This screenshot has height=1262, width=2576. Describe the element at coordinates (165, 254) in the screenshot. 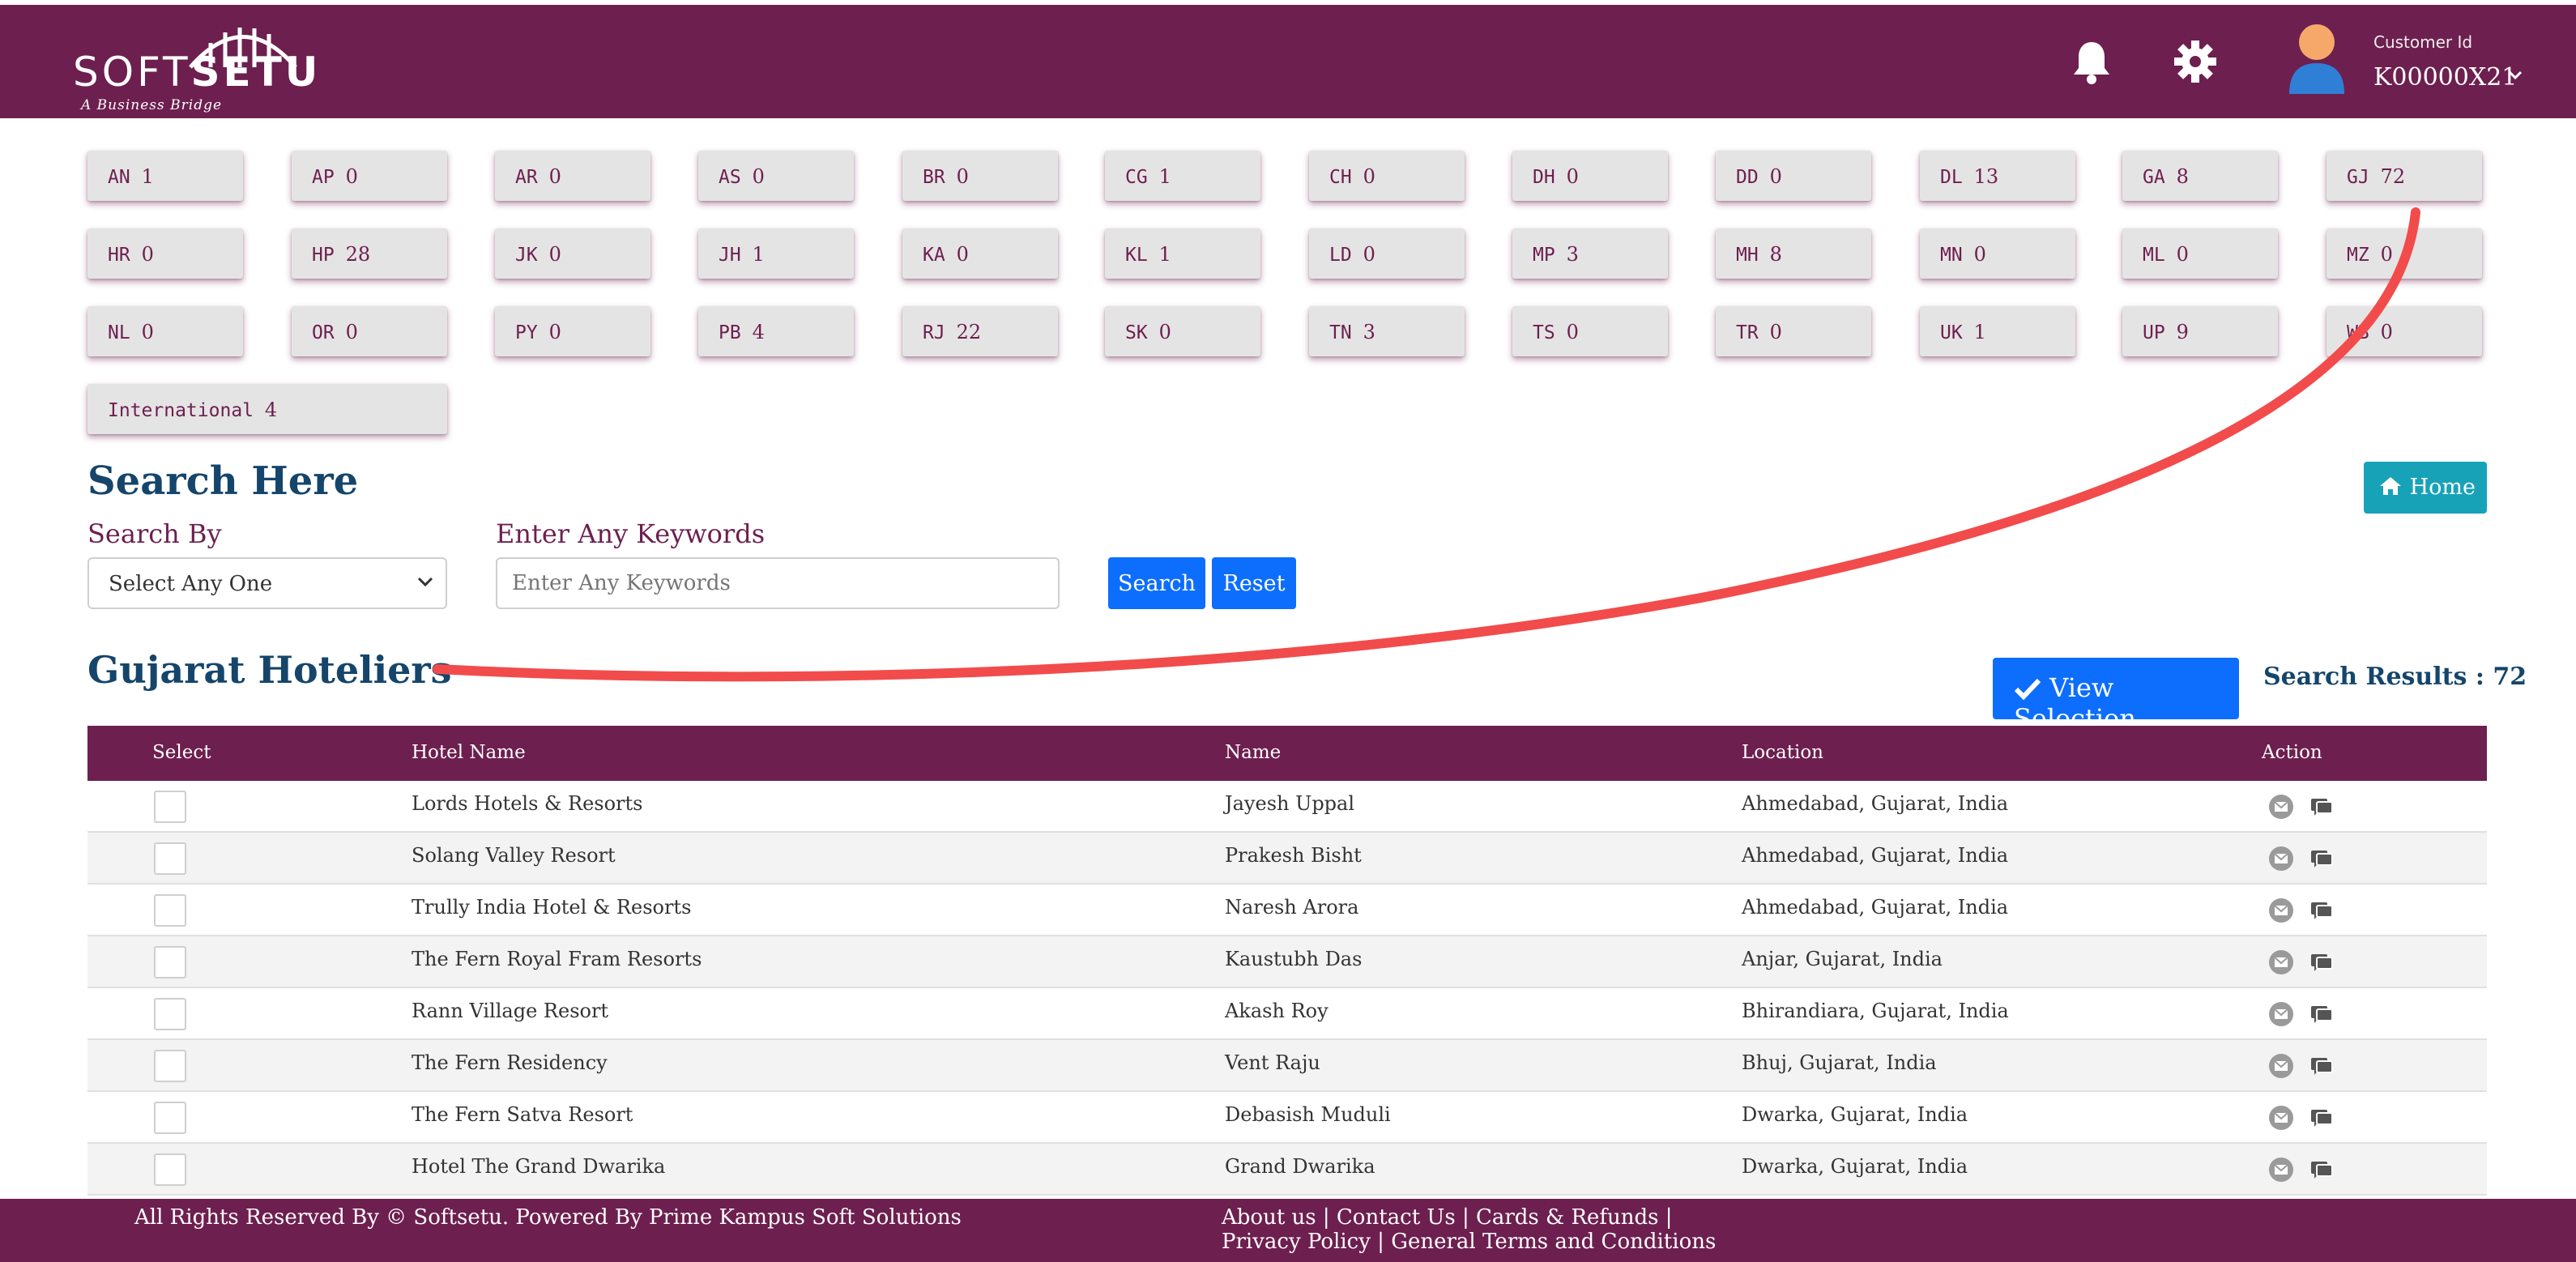

I see `state-tile-hr: HR 0` at that location.